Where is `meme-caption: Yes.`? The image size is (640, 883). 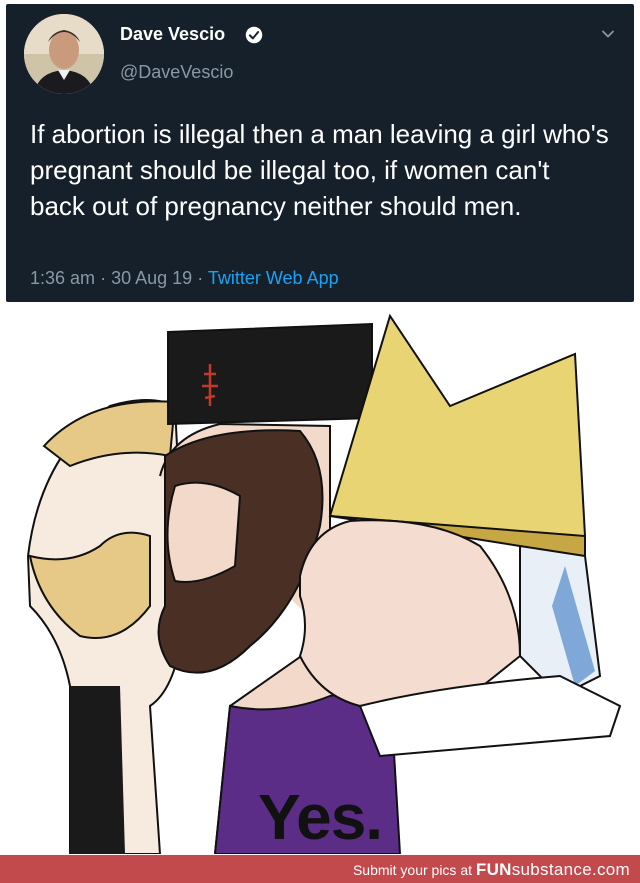 meme-caption: Yes. is located at coordinates (320, 817).